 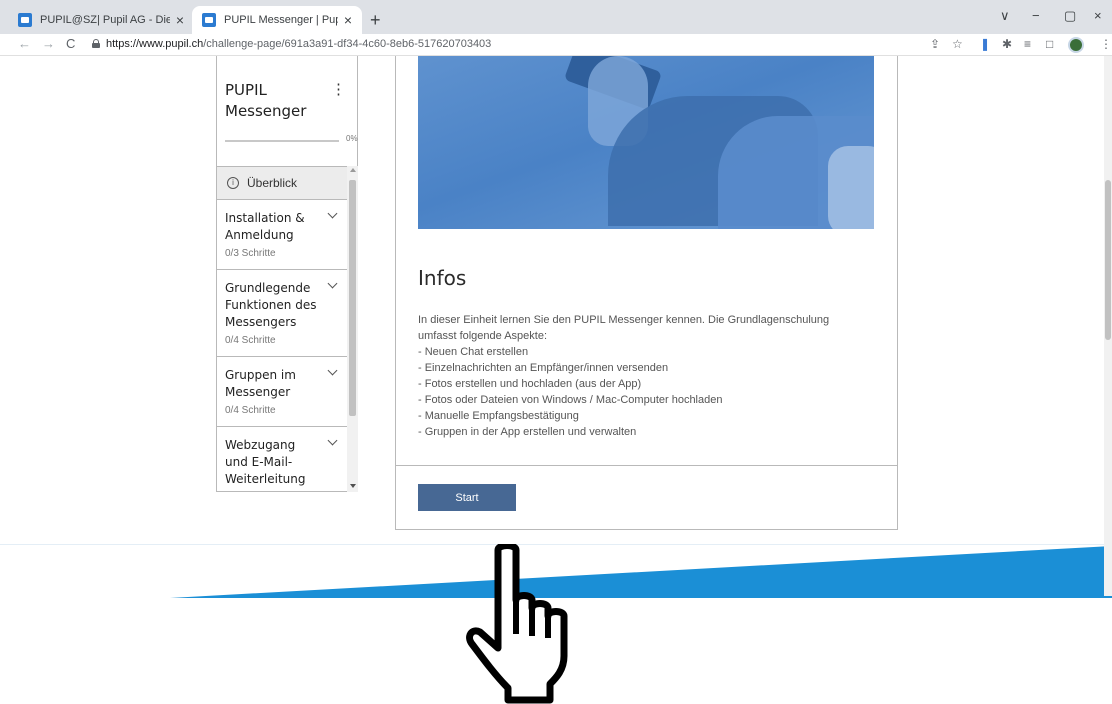 I want to click on chapter-installation: Installation & Anmeldung 0/3 Schritte, so click(x=282, y=235).